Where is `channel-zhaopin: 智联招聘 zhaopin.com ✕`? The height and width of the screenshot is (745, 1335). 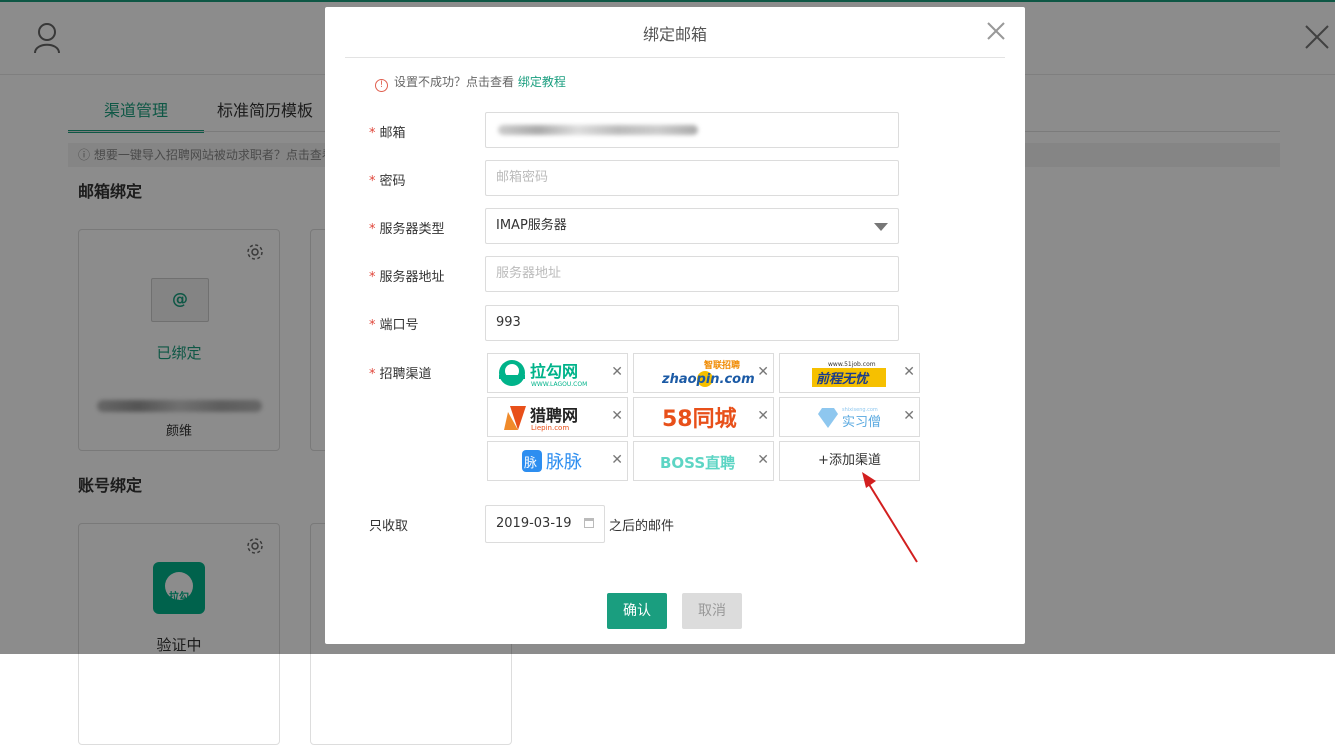
channel-zhaopin: 智联招聘 zhaopin.com ✕ is located at coordinates (703, 373).